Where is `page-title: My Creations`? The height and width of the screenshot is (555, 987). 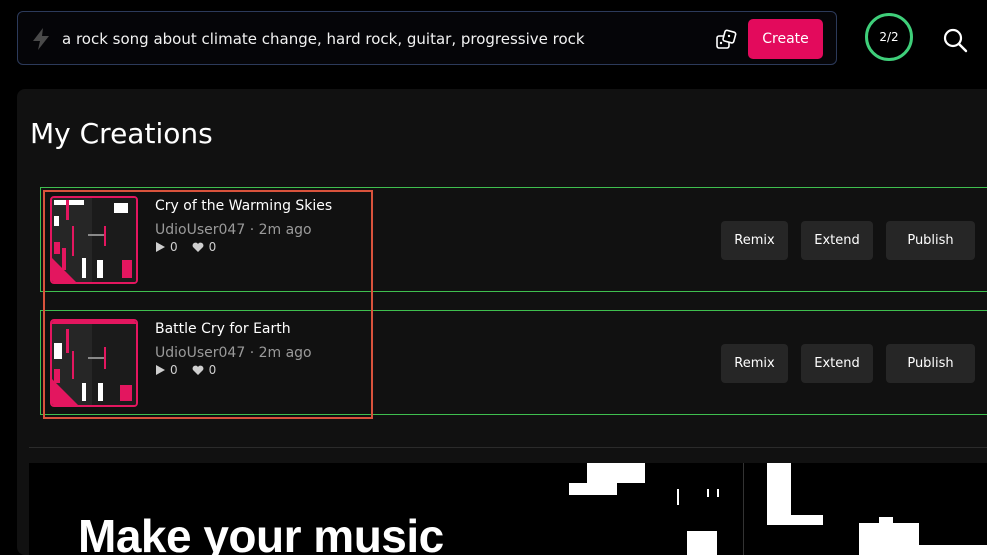 page-title: My Creations is located at coordinates (121, 133).